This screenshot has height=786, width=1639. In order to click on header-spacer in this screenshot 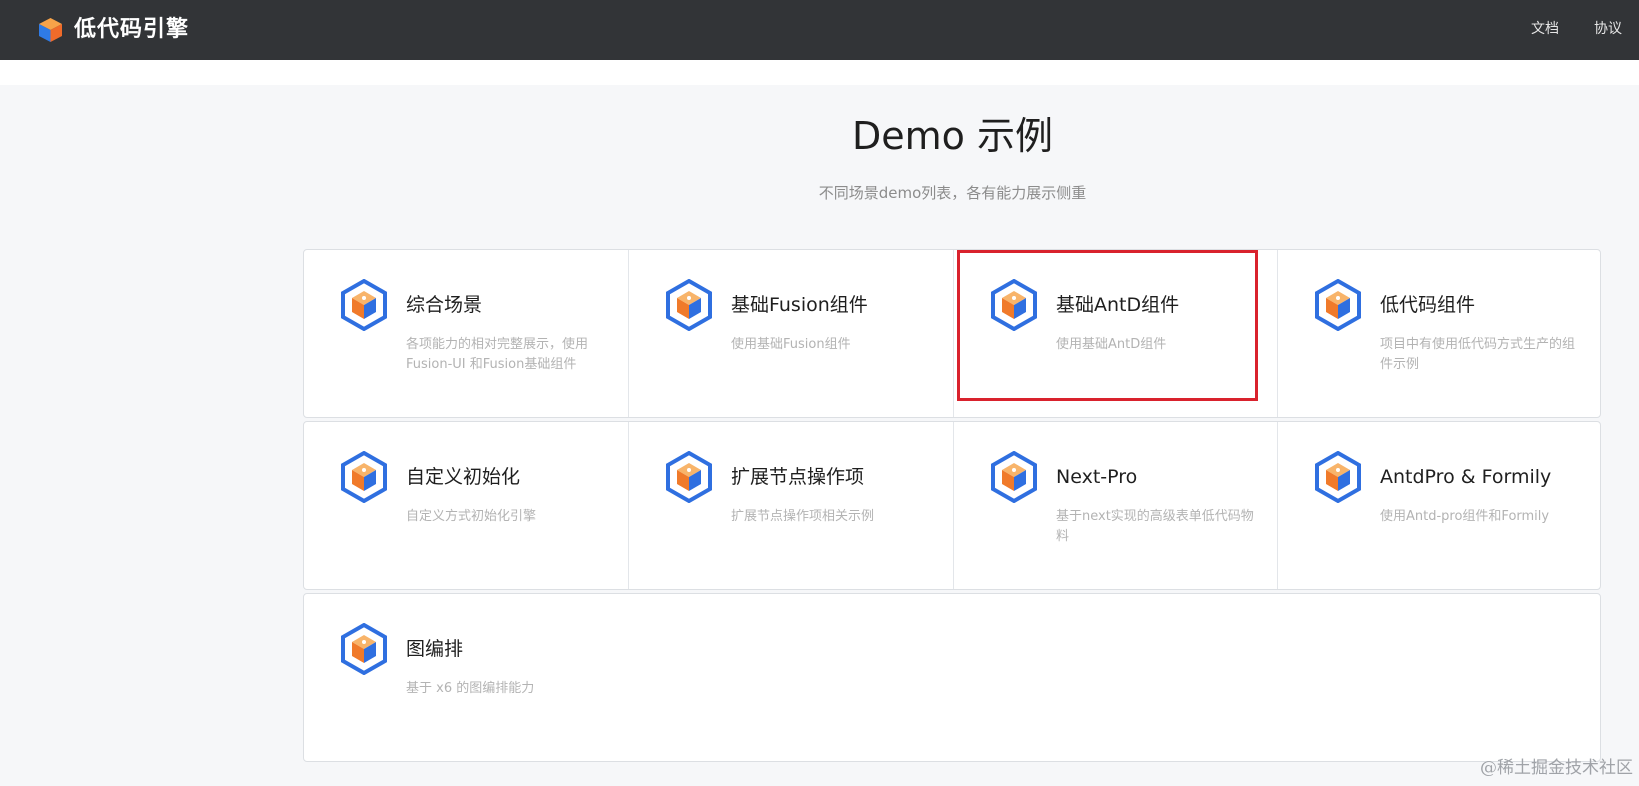, I will do `click(819, 72)`.